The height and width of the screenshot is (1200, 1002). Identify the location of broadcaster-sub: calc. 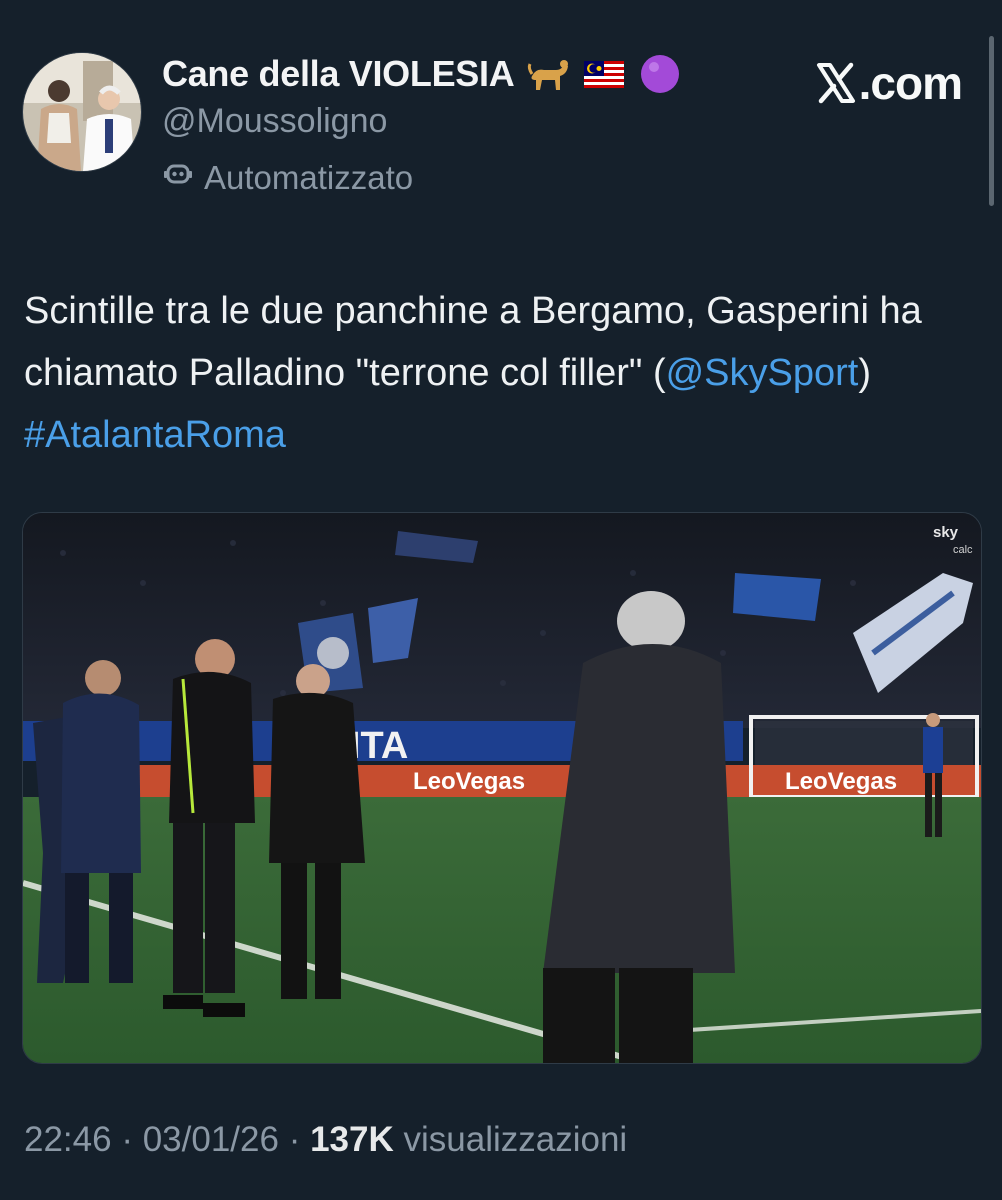
(963, 550).